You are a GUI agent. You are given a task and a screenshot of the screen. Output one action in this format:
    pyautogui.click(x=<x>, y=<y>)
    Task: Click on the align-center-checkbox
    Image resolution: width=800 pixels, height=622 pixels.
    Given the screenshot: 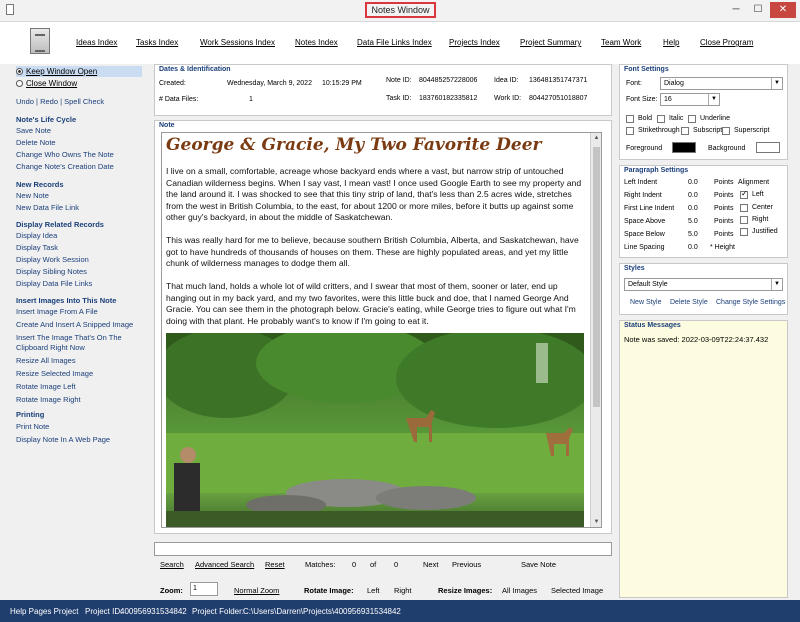 What is the action you would take?
    pyautogui.click(x=744, y=208)
    